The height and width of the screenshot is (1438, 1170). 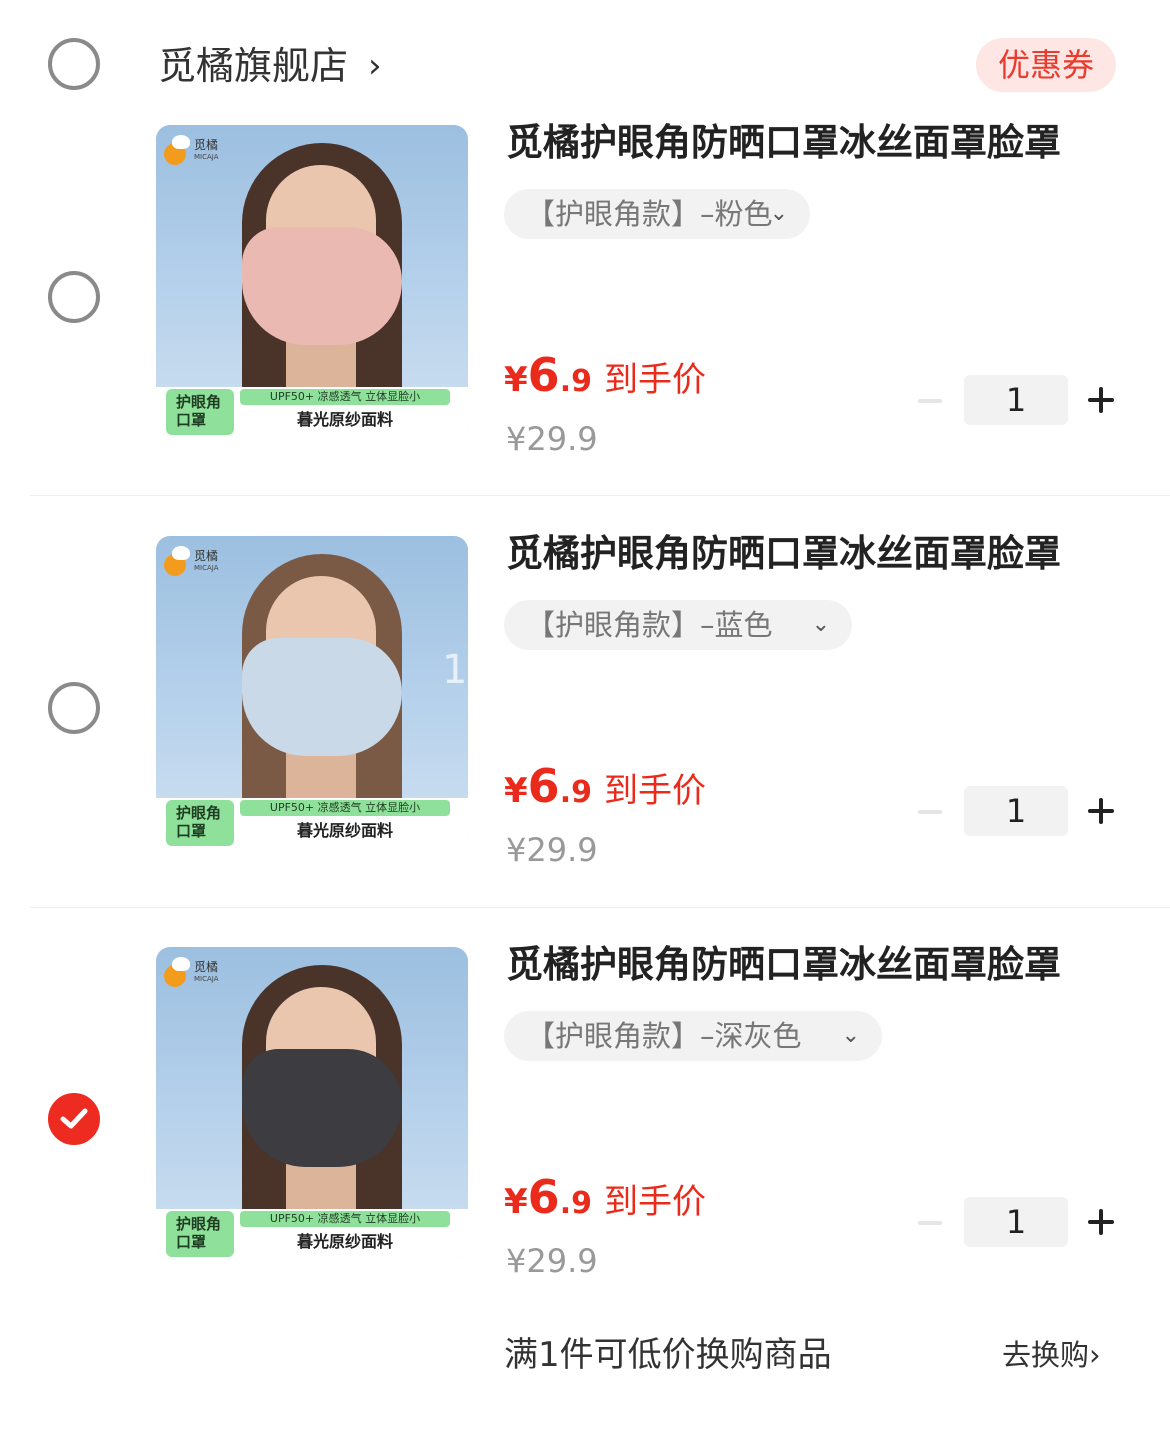 What do you see at coordinates (649, 214) in the screenshot?
I see `sku-label: 【护眼角款】–粉色` at bounding box center [649, 214].